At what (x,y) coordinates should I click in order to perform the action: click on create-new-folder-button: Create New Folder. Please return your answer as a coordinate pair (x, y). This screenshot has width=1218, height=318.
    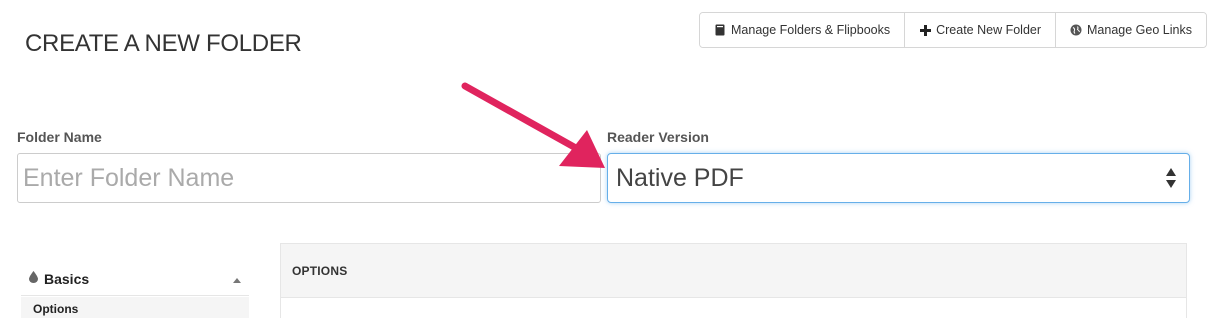
    Looking at the image, I should click on (981, 30).